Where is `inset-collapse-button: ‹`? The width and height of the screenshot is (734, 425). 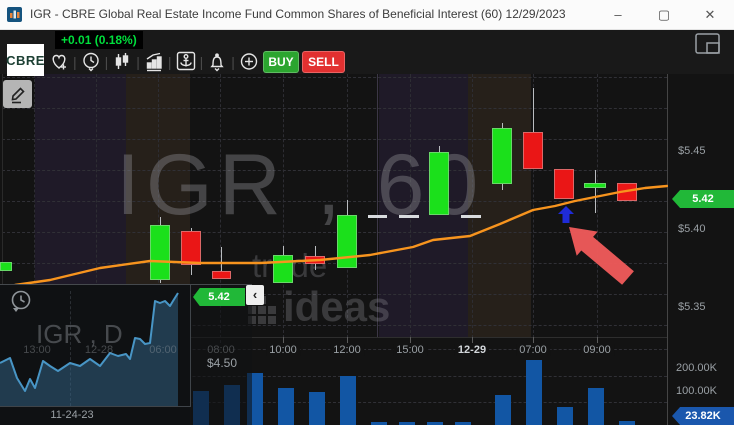 inset-collapse-button: ‹ is located at coordinates (255, 295).